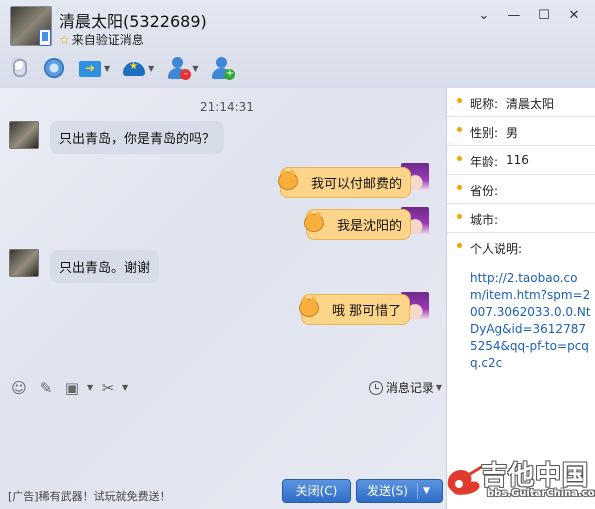  I want to click on send-button: 发送(S) ▼, so click(399, 491).